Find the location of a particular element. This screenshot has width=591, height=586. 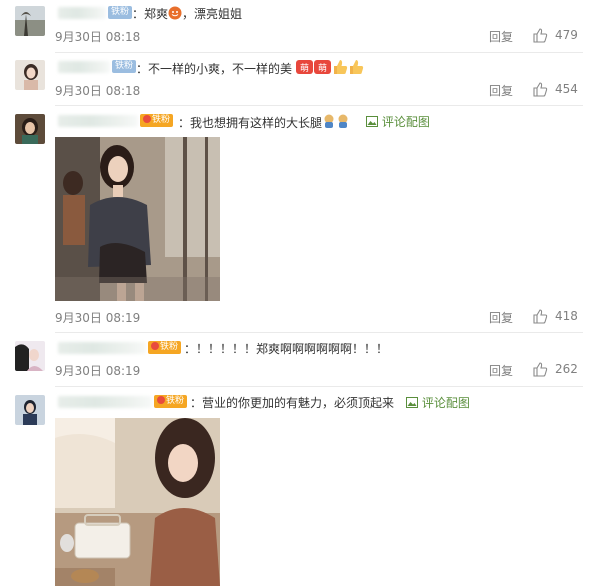

cute-sticker-icon: 萌萌 is located at coordinates (313, 68).